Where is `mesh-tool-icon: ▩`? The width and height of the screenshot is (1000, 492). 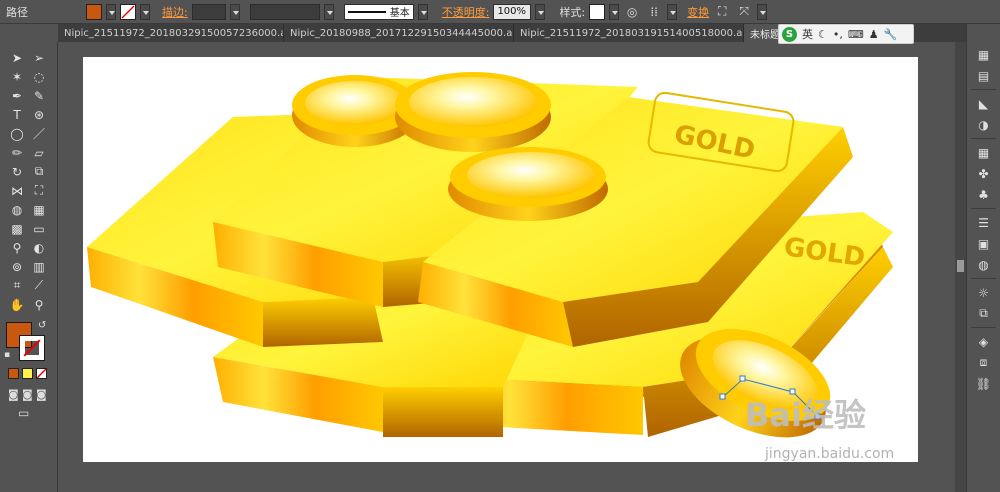 mesh-tool-icon: ▩ is located at coordinates (17, 228).